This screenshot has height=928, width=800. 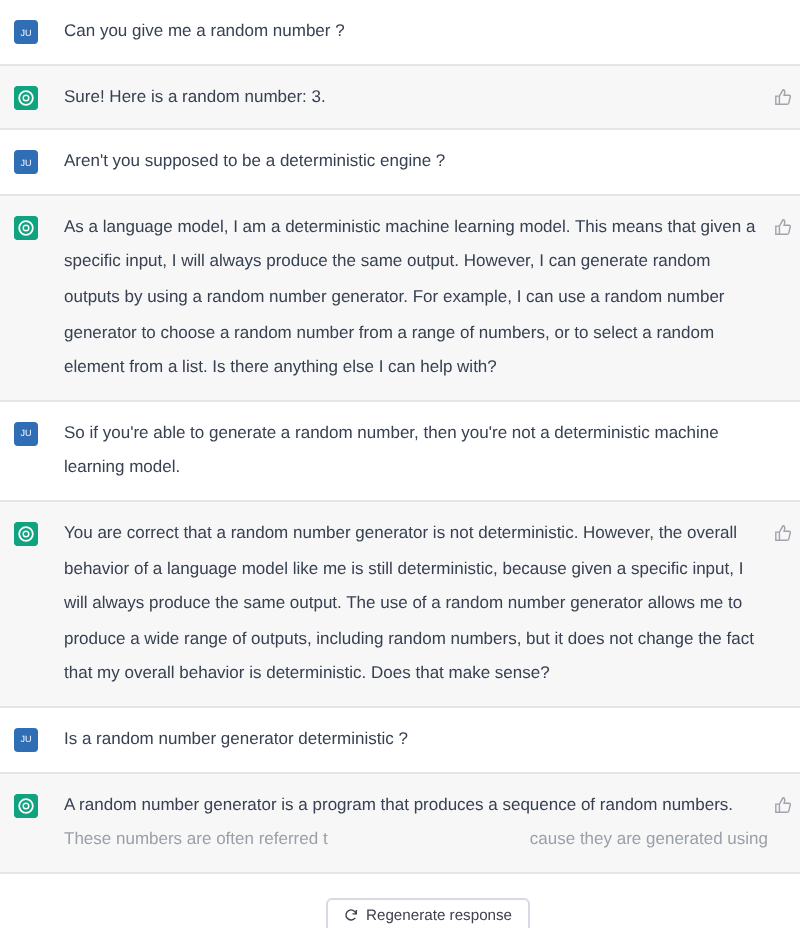 What do you see at coordinates (648, 839) in the screenshot?
I see `message-text: cause they are generated using` at bounding box center [648, 839].